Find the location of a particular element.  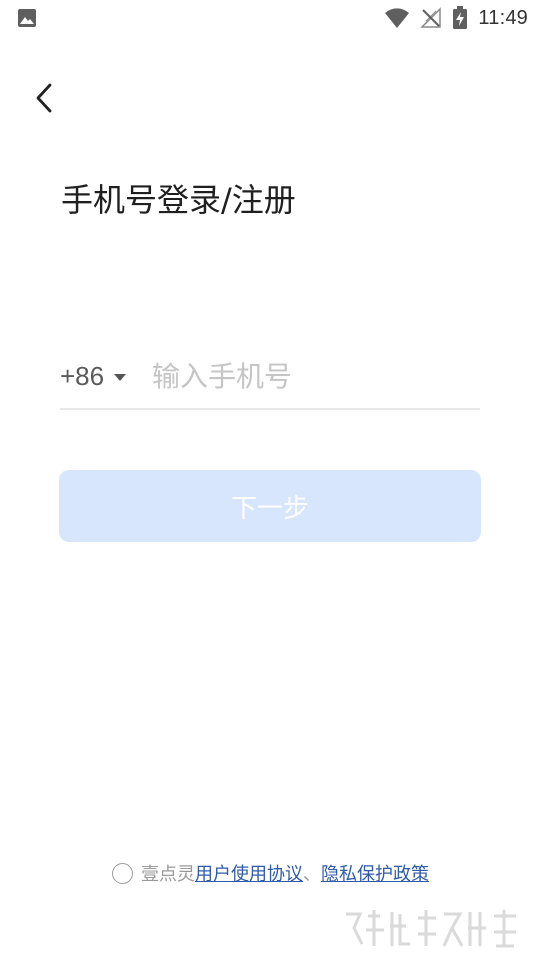

country-code-selector: +86 is located at coordinates (93, 376).